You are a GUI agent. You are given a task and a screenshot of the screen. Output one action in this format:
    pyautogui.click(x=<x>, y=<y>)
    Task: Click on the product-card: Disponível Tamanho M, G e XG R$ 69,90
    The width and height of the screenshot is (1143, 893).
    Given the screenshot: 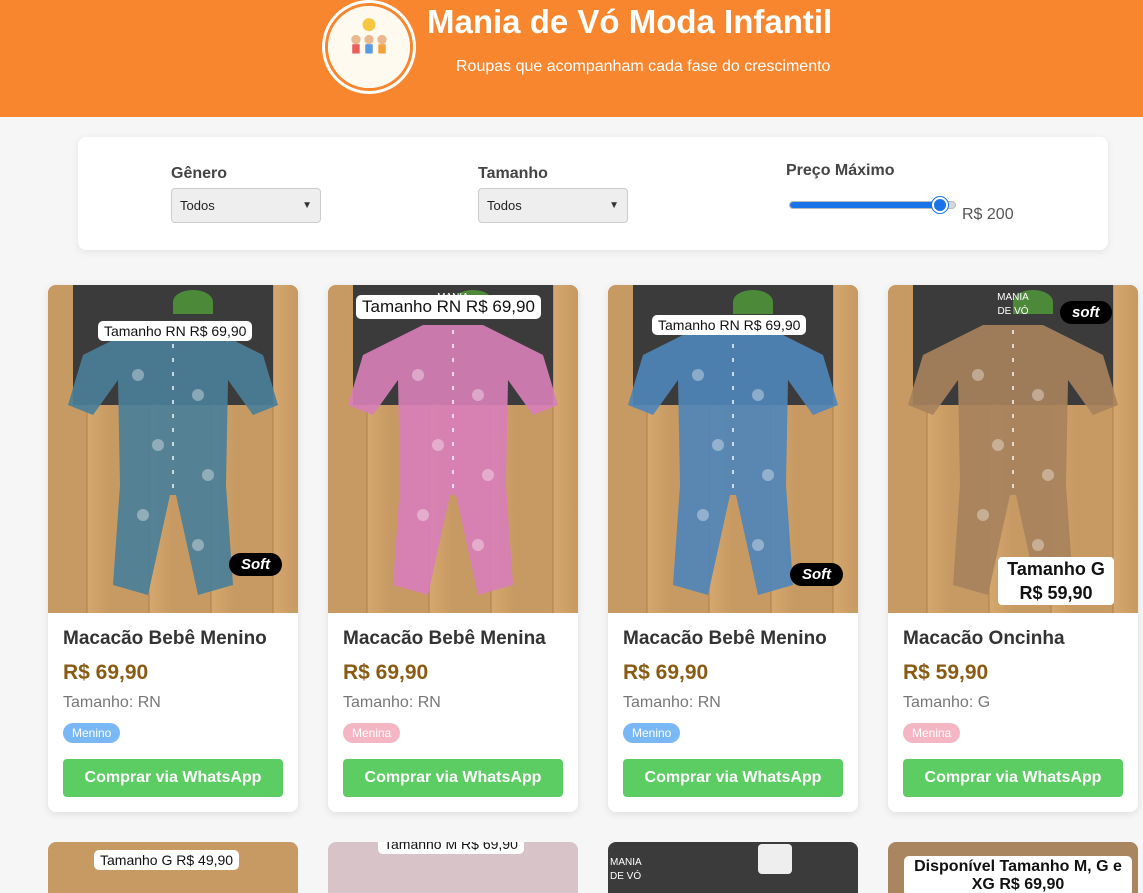 What is the action you would take?
    pyautogui.click(x=1013, y=867)
    